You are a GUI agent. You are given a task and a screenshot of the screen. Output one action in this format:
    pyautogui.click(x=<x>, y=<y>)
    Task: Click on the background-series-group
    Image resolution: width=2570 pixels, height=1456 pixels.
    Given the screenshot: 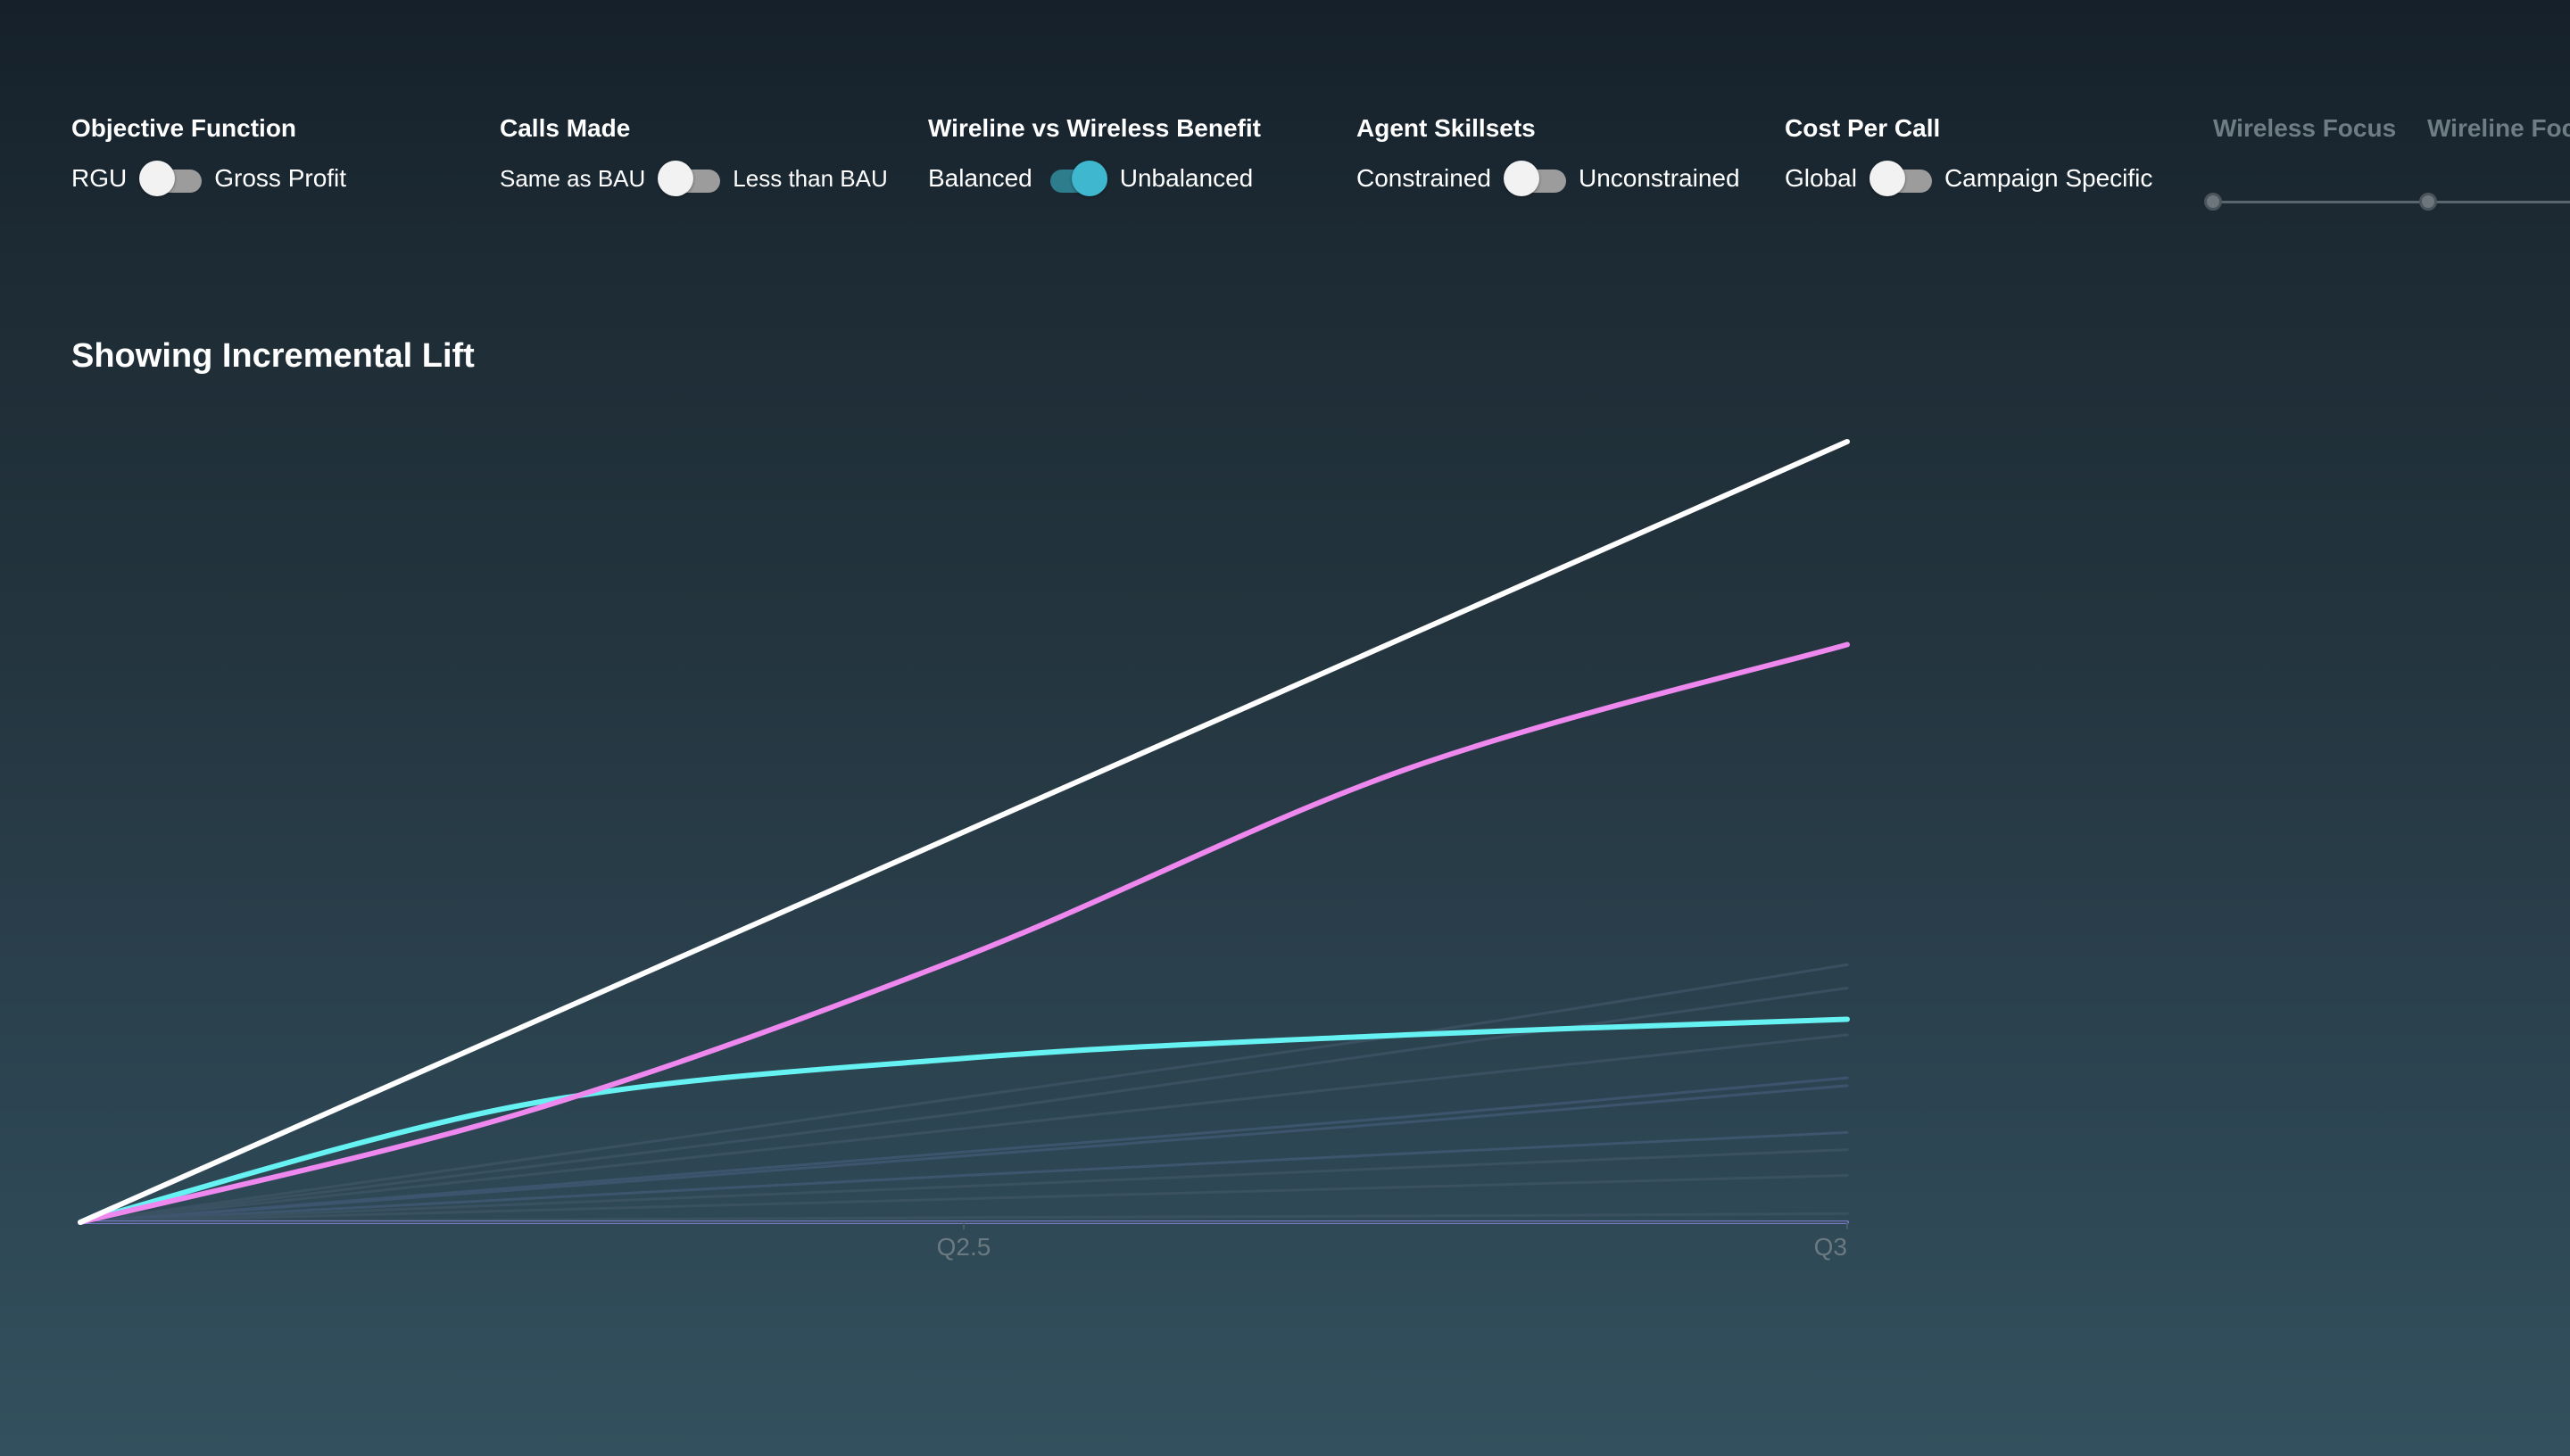 What is the action you would take?
    pyautogui.click(x=964, y=1094)
    